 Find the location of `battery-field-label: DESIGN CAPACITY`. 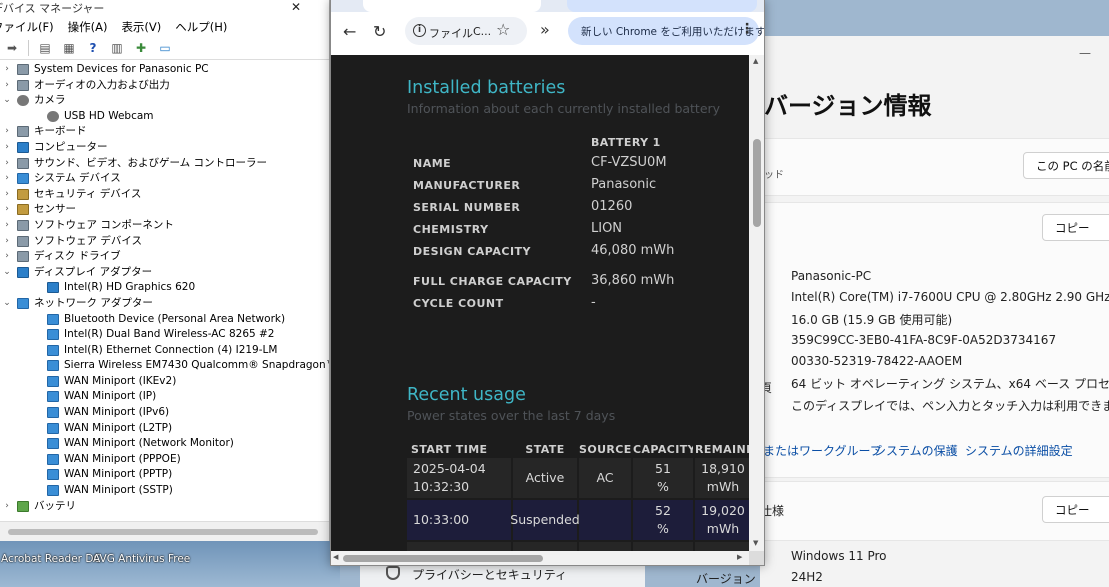

battery-field-label: DESIGN CAPACITY is located at coordinates (472, 251).